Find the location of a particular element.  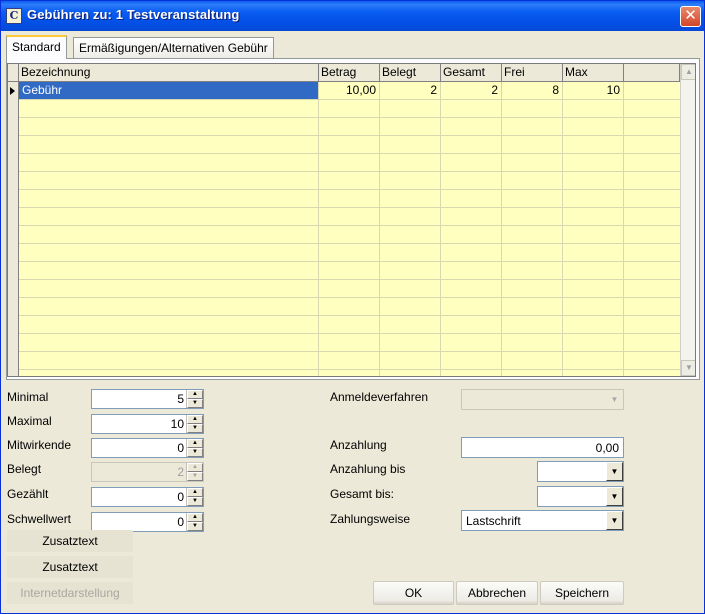

ok-button: OK is located at coordinates (413, 593).